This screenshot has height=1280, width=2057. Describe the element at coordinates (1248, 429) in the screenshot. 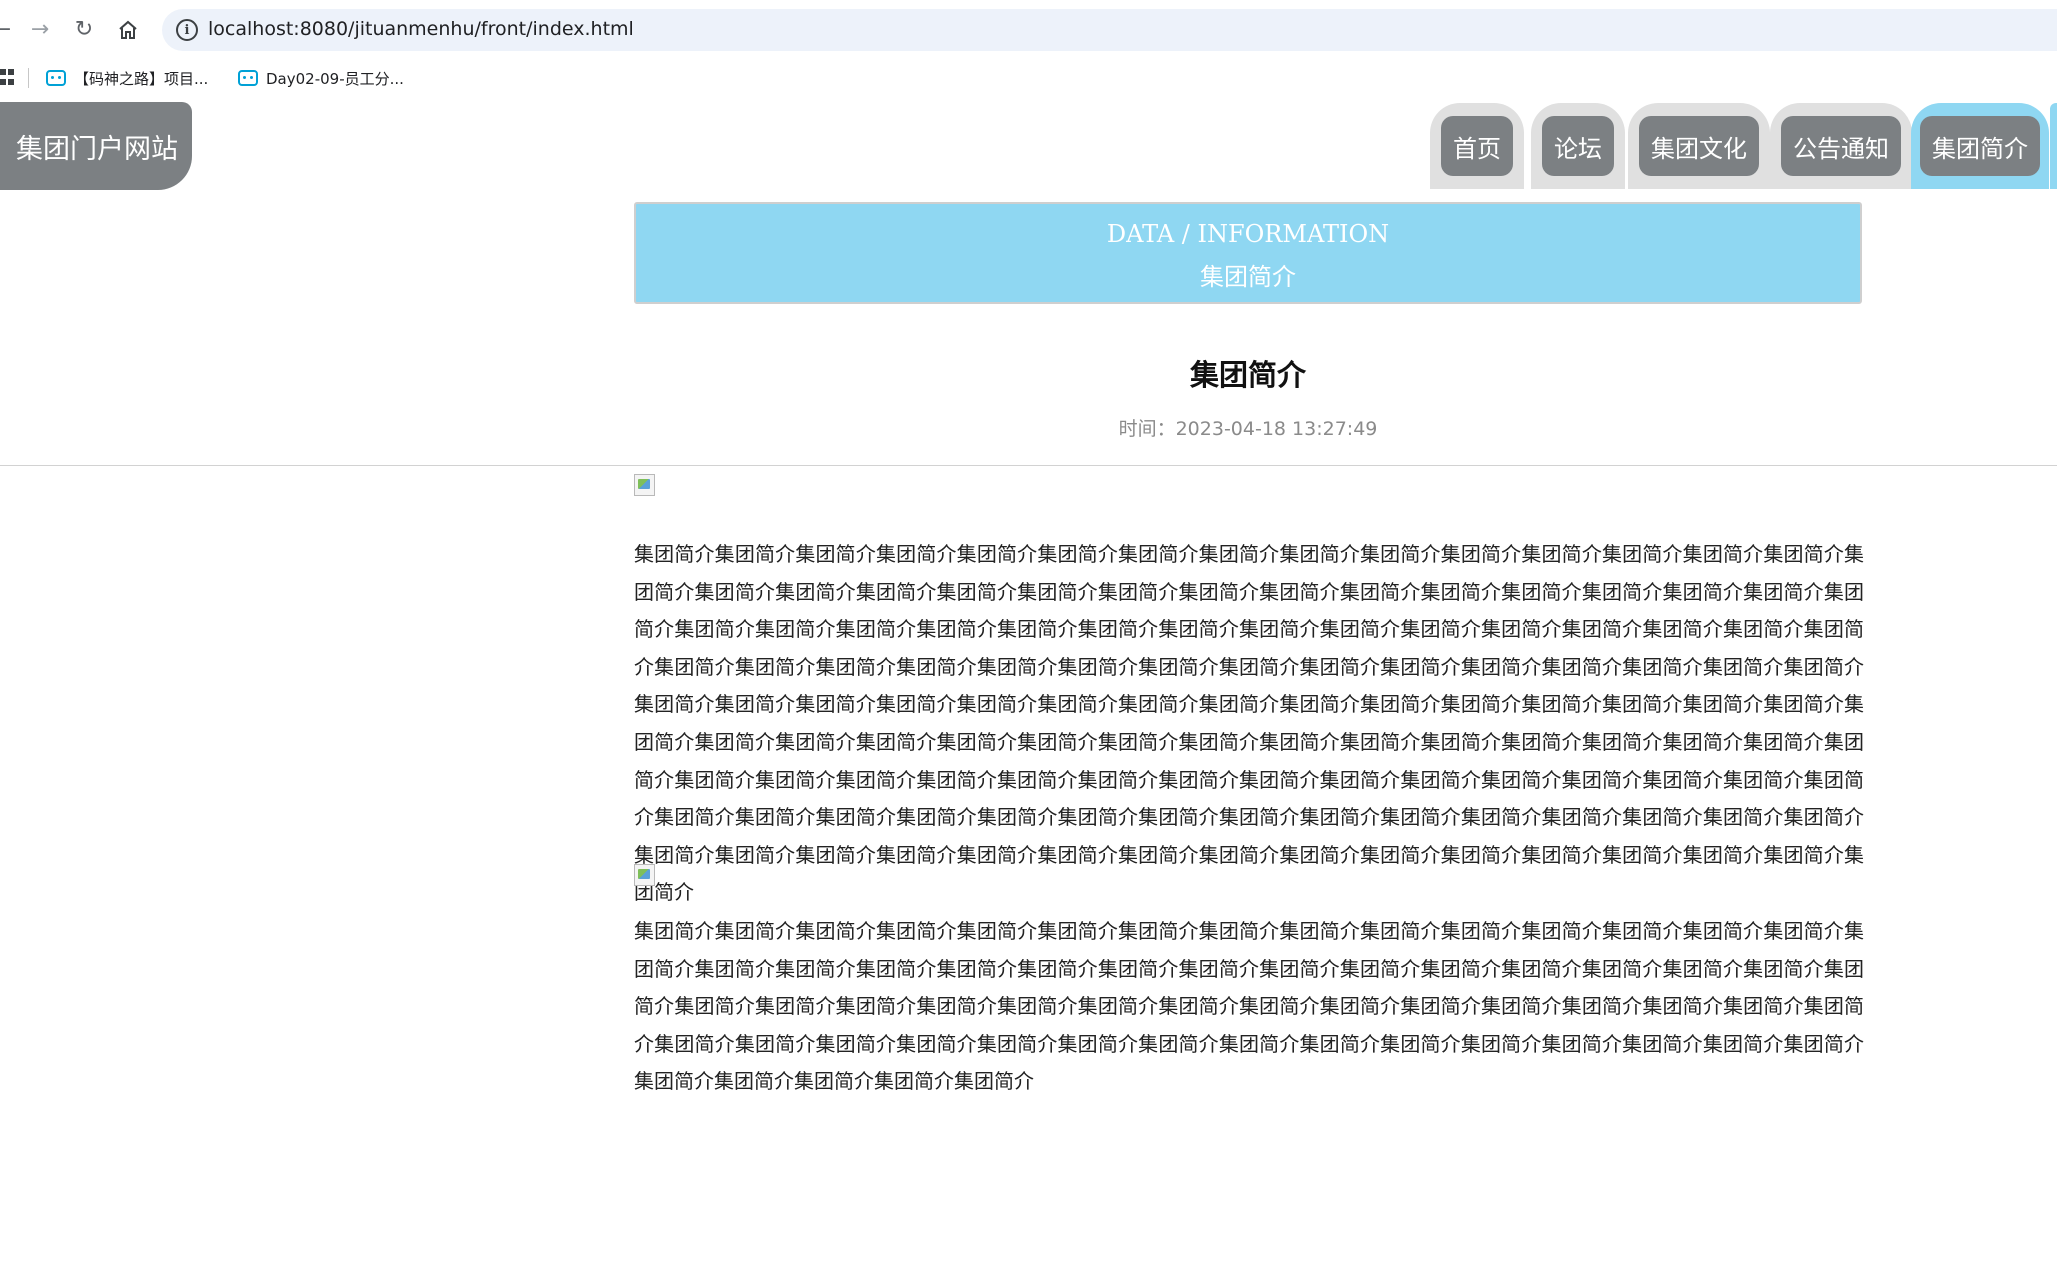

I see `article-time: 时间：2023-04-18 13:27:49` at that location.